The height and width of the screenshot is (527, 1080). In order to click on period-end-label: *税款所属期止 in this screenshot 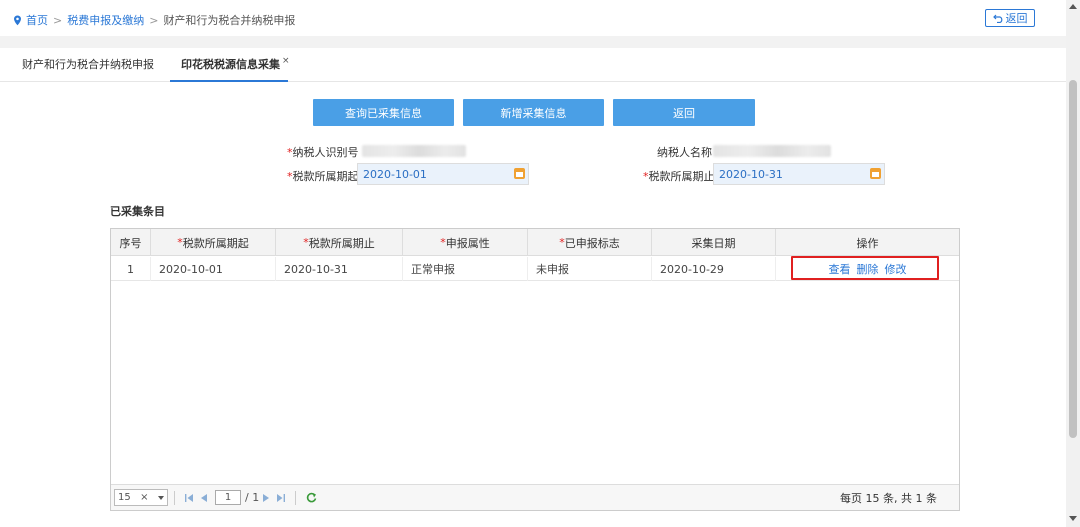, I will do `click(679, 176)`.